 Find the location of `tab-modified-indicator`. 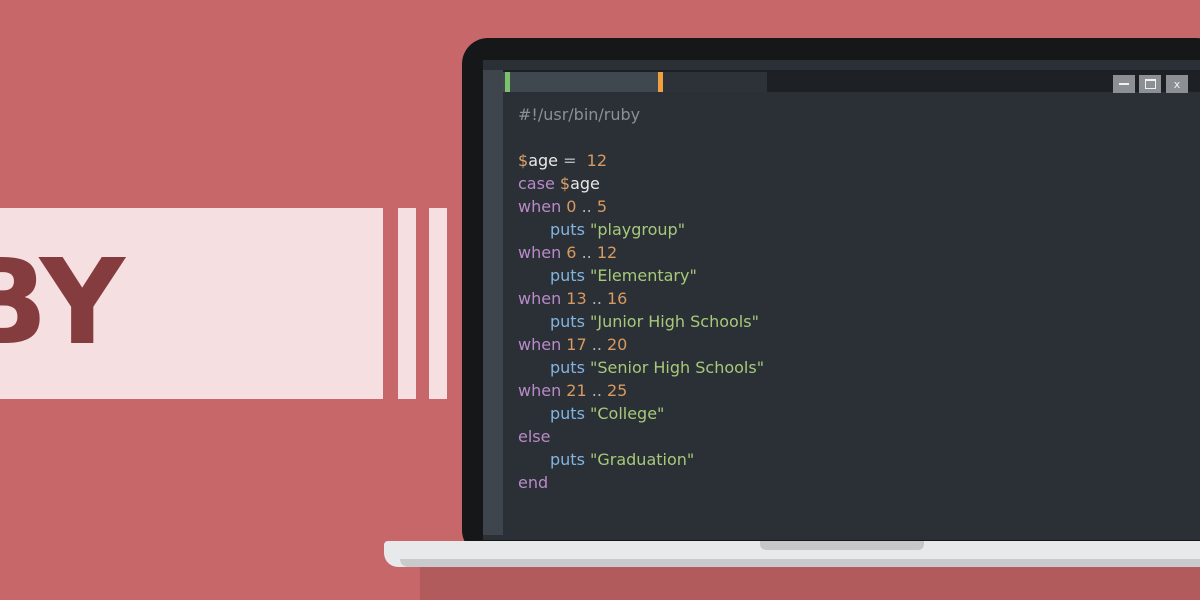

tab-modified-indicator is located at coordinates (507, 82).